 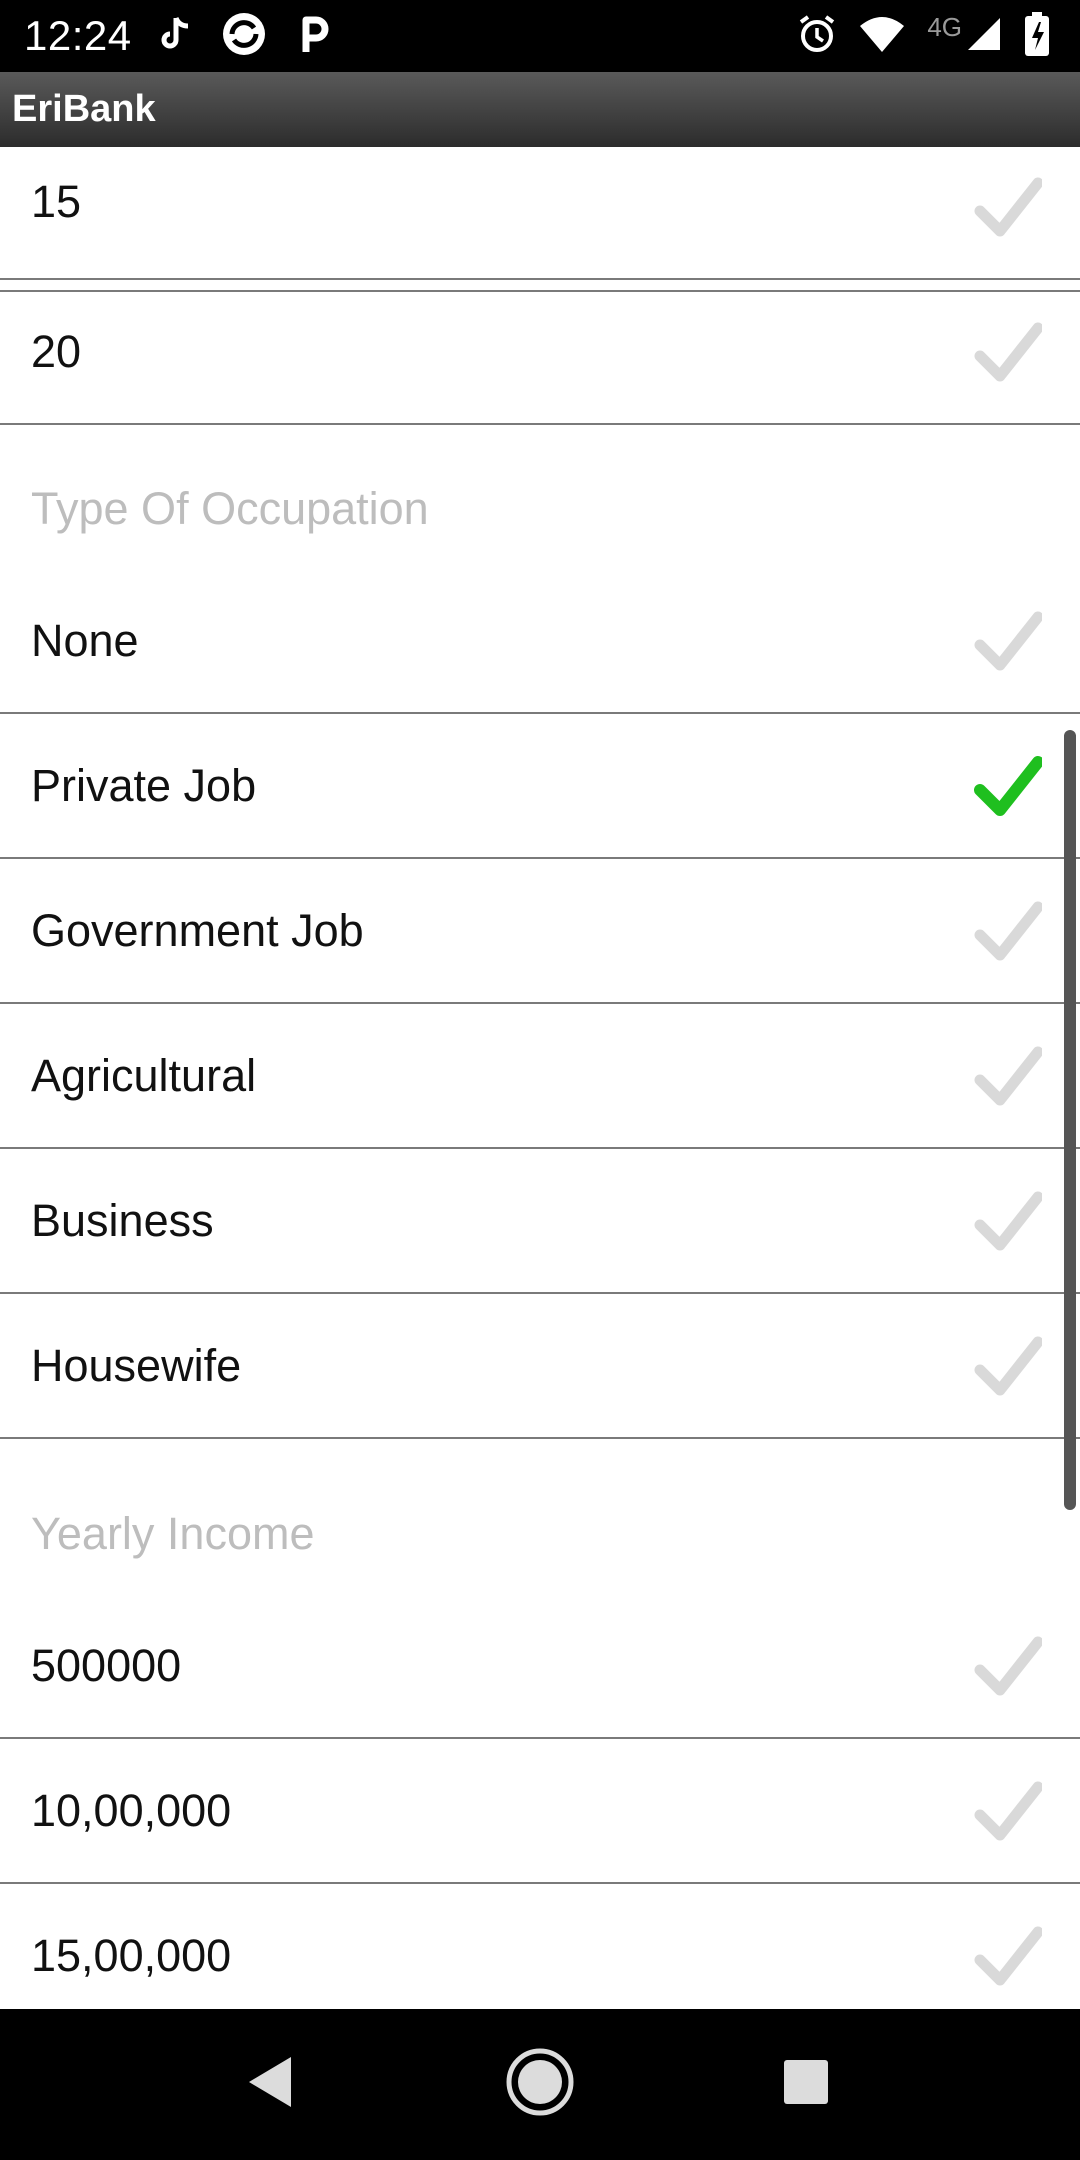 I want to click on sync-icon, so click(x=244, y=36).